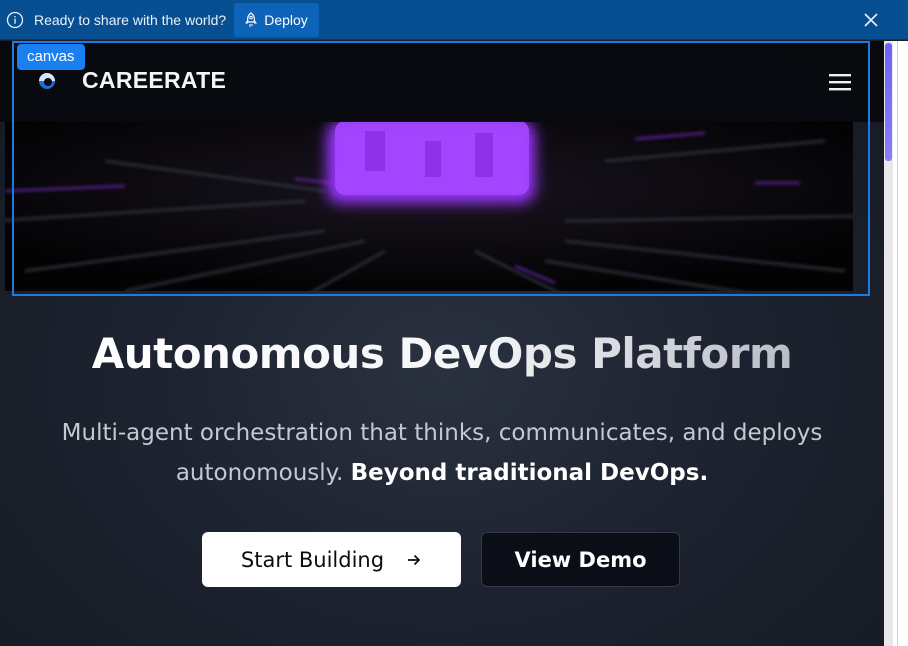  I want to click on deploy-label: Deploy, so click(286, 19).